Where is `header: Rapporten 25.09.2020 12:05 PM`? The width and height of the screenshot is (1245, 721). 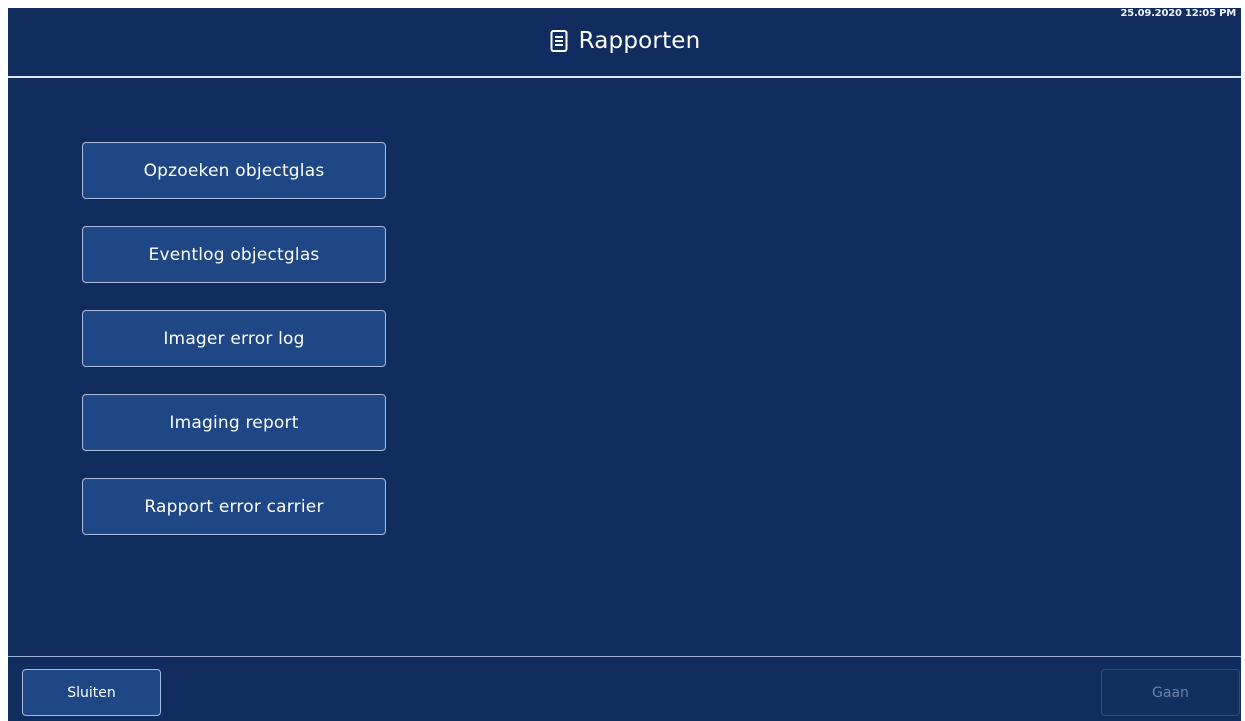
header: Rapporten 25.09.2020 12:05 PM is located at coordinates (624, 42).